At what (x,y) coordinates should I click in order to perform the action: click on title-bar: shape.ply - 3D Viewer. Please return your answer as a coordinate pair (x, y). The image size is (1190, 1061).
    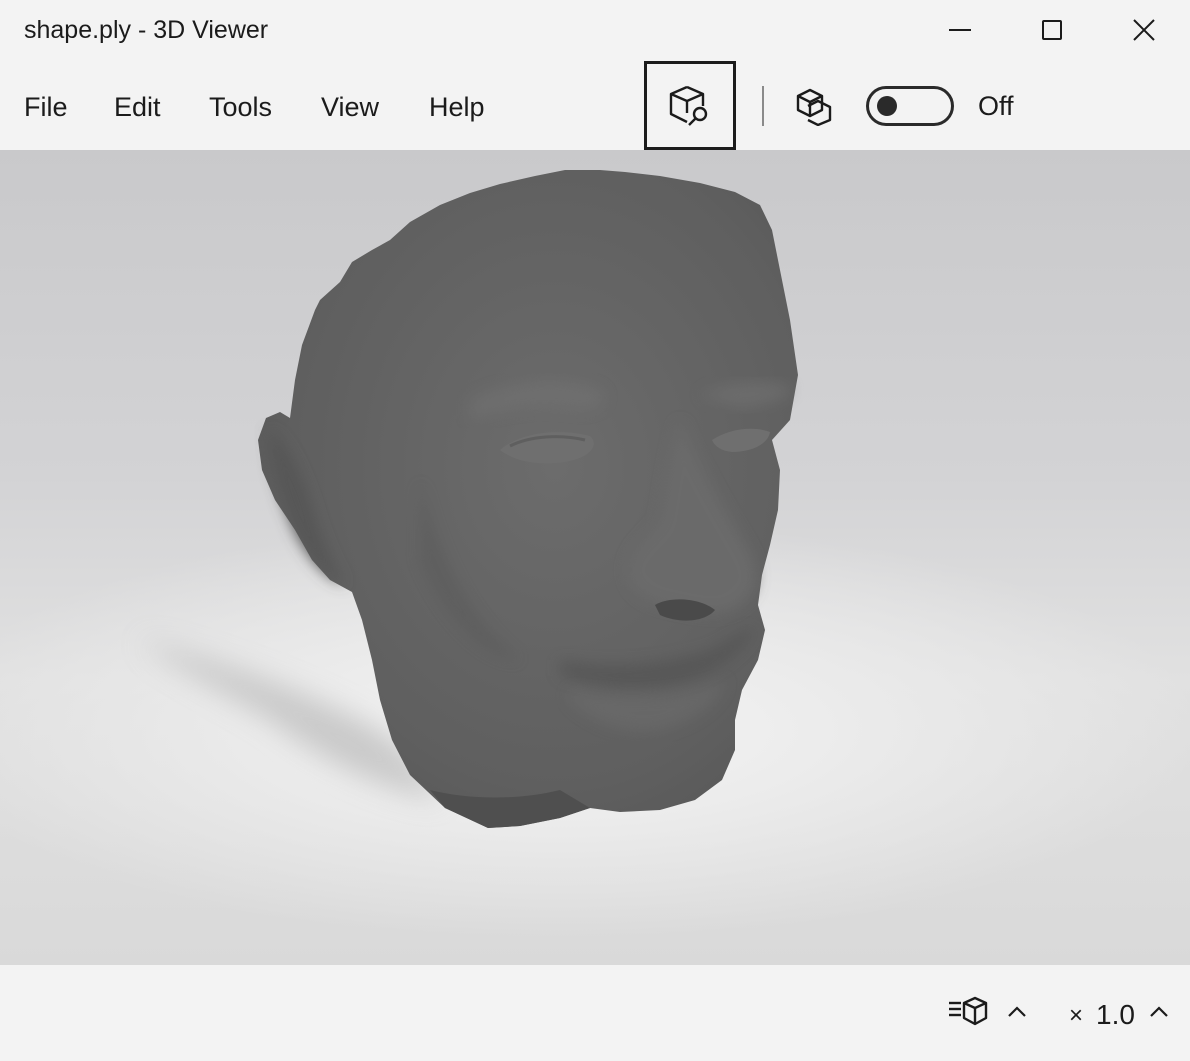
    Looking at the image, I should click on (595, 30).